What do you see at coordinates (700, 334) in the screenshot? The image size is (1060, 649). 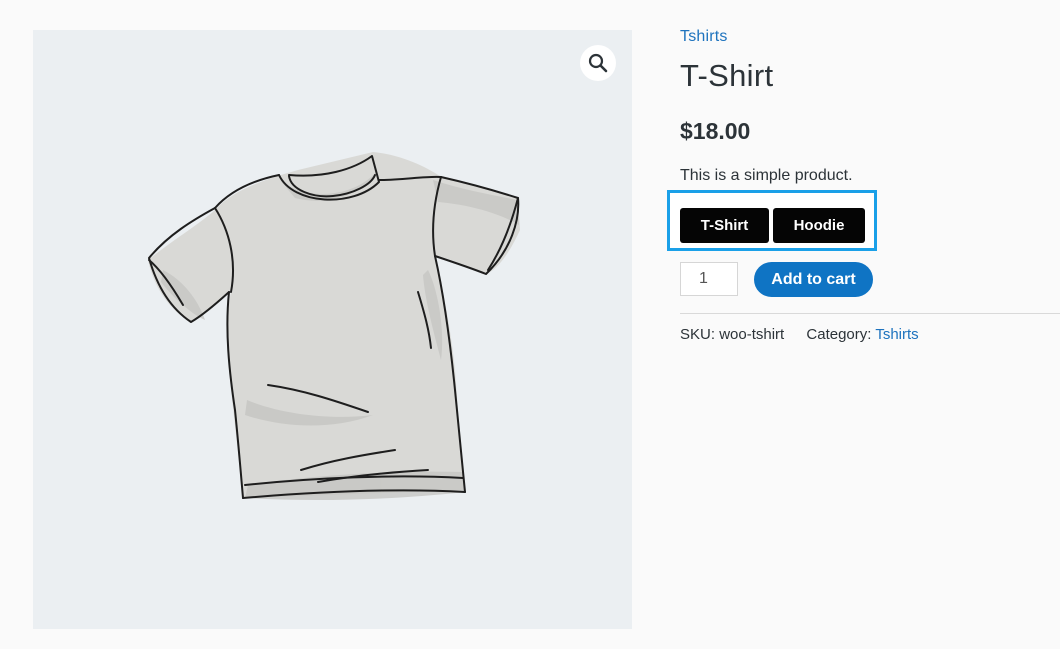 I see `sku-label: SKU:` at bounding box center [700, 334].